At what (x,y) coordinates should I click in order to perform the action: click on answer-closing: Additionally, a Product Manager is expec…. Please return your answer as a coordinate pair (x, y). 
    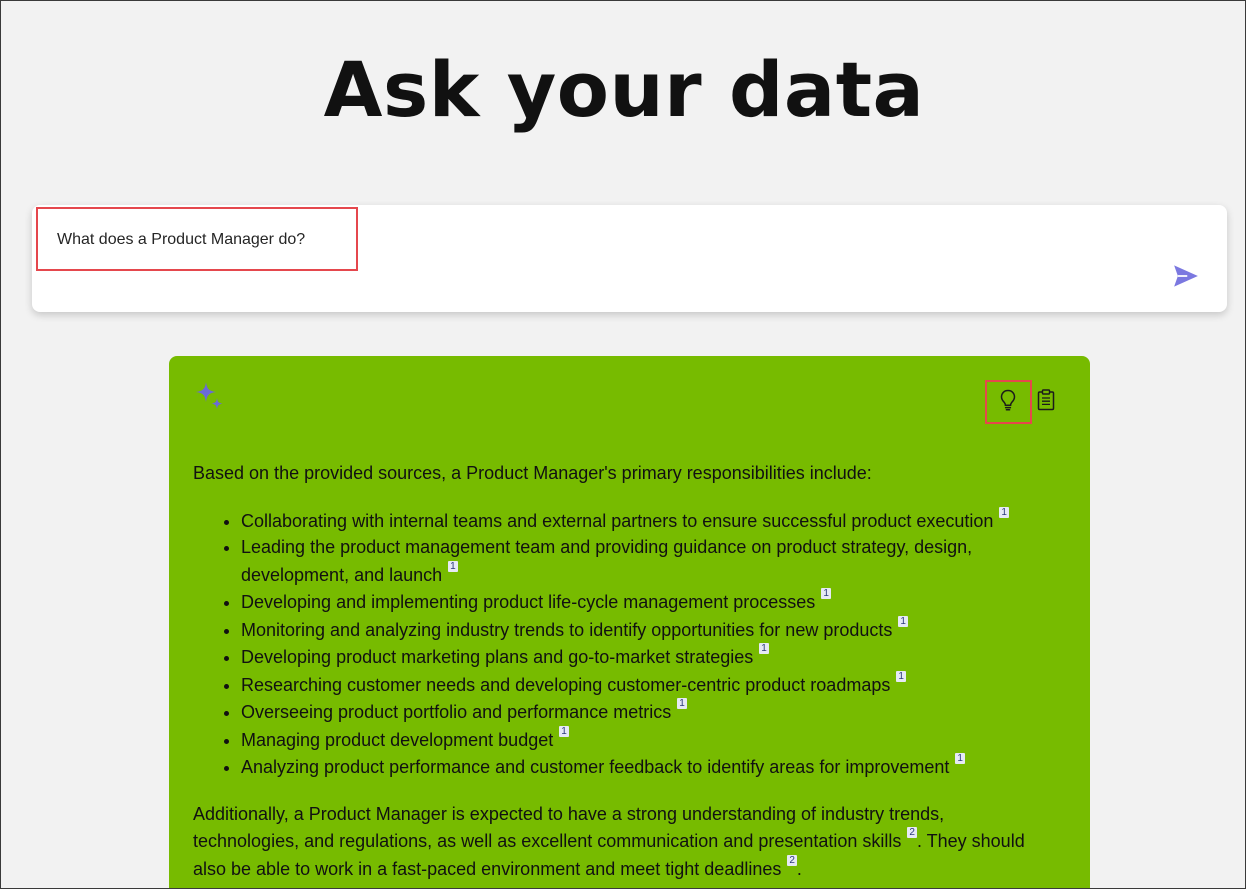
    Looking at the image, I should click on (609, 841).